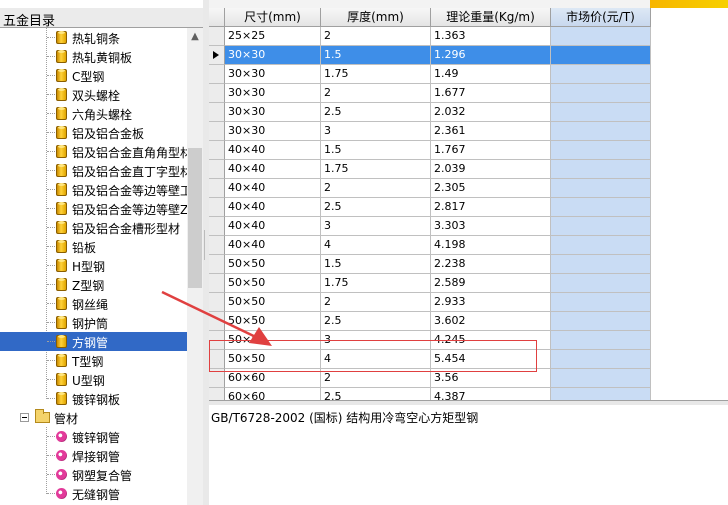 This screenshot has width=728, height=505. I want to click on tree-item: 焊接钢管, so click(93, 455).